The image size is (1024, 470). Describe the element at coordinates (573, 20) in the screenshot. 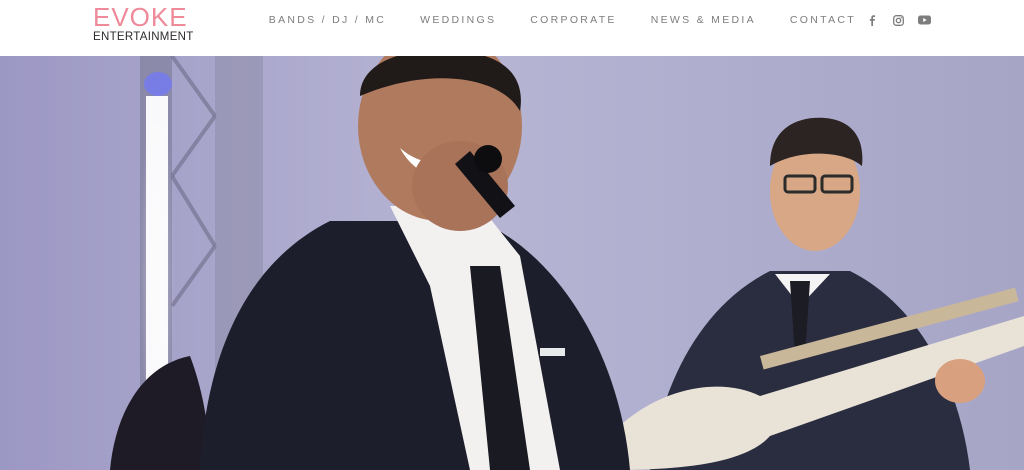

I see `nav-corporate: CORPORATE` at that location.